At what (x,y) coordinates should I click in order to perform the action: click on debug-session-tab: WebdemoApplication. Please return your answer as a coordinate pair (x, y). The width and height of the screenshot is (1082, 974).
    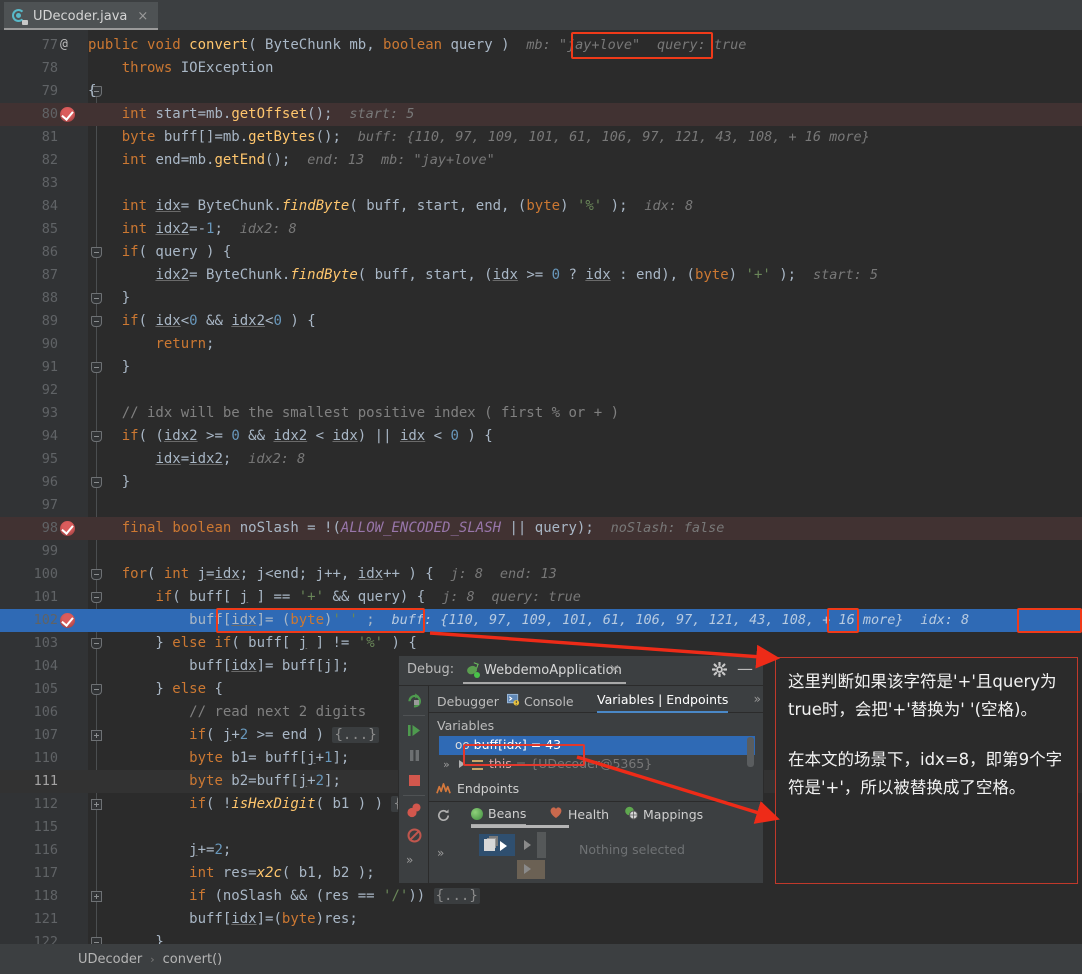
    Looking at the image, I should click on (544, 672).